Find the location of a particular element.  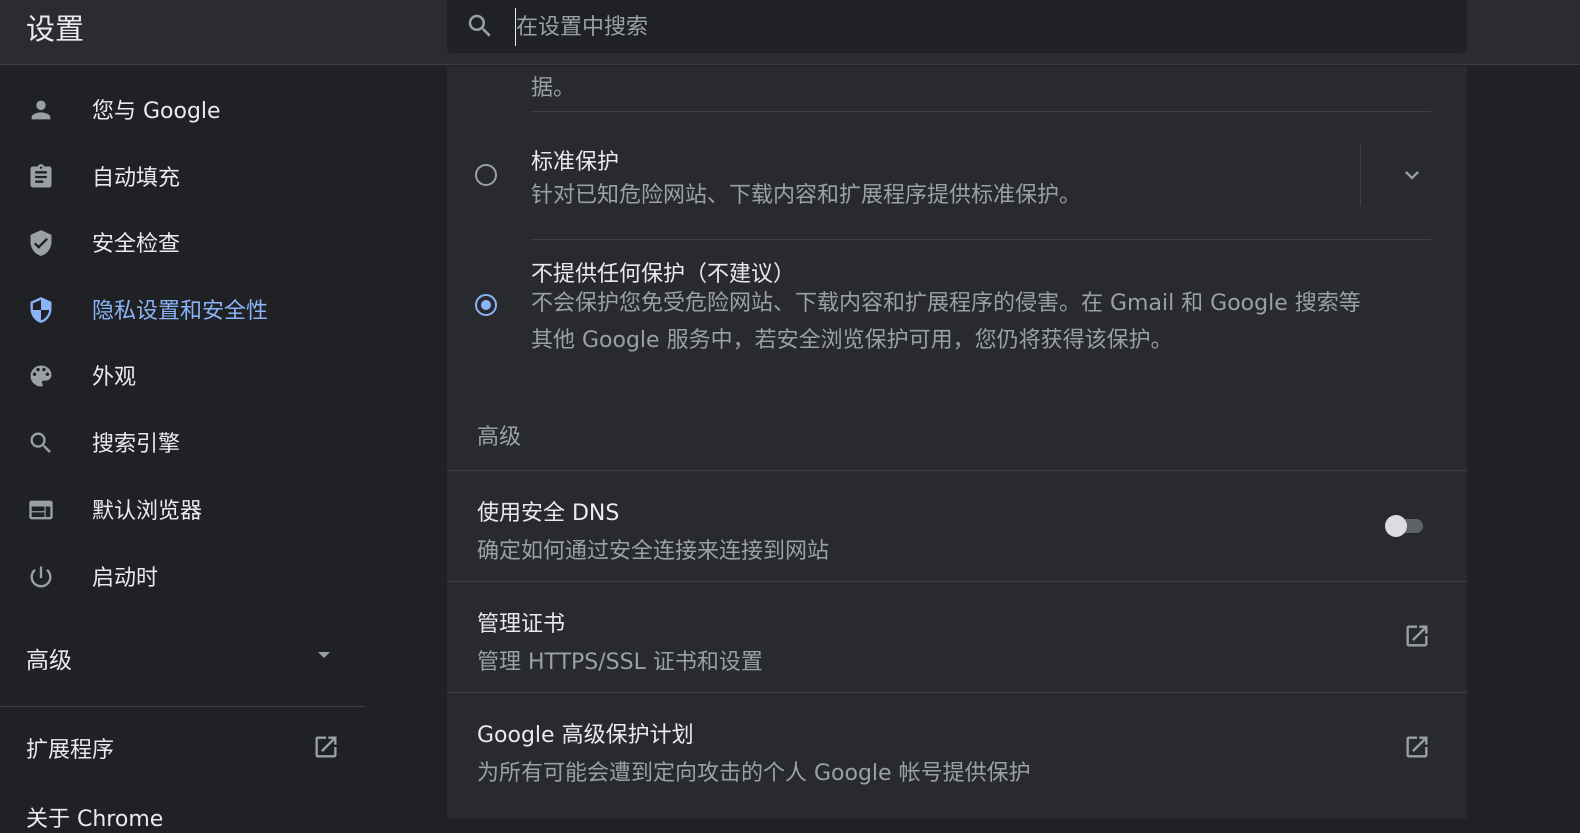

person-icon is located at coordinates (41, 110).